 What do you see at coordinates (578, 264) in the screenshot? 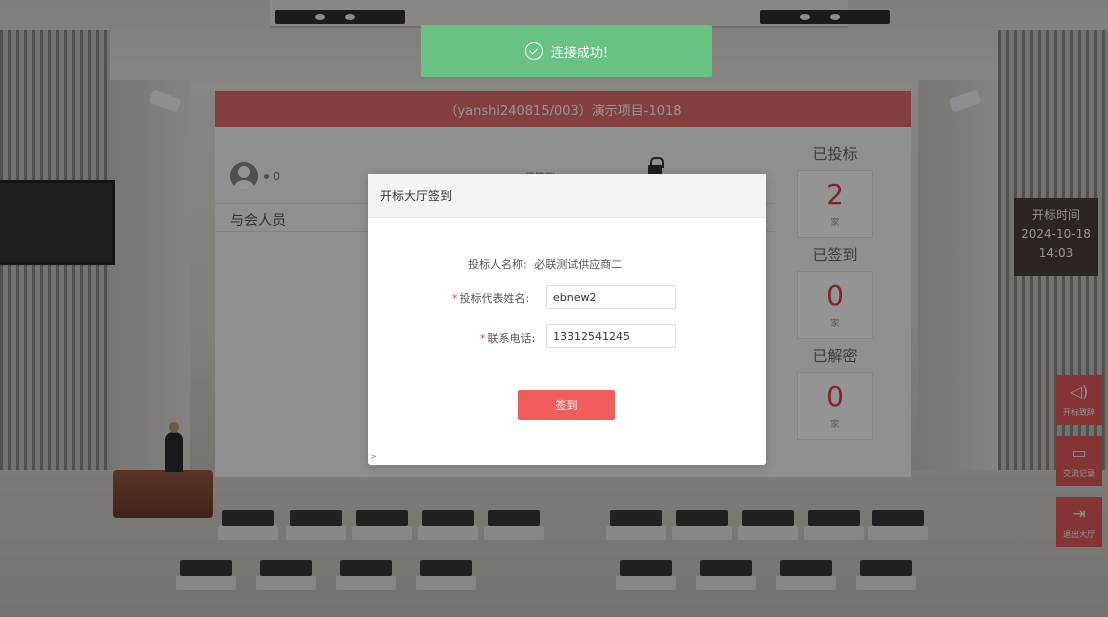
I see `bidder-value: 必联测试供应商二` at bounding box center [578, 264].